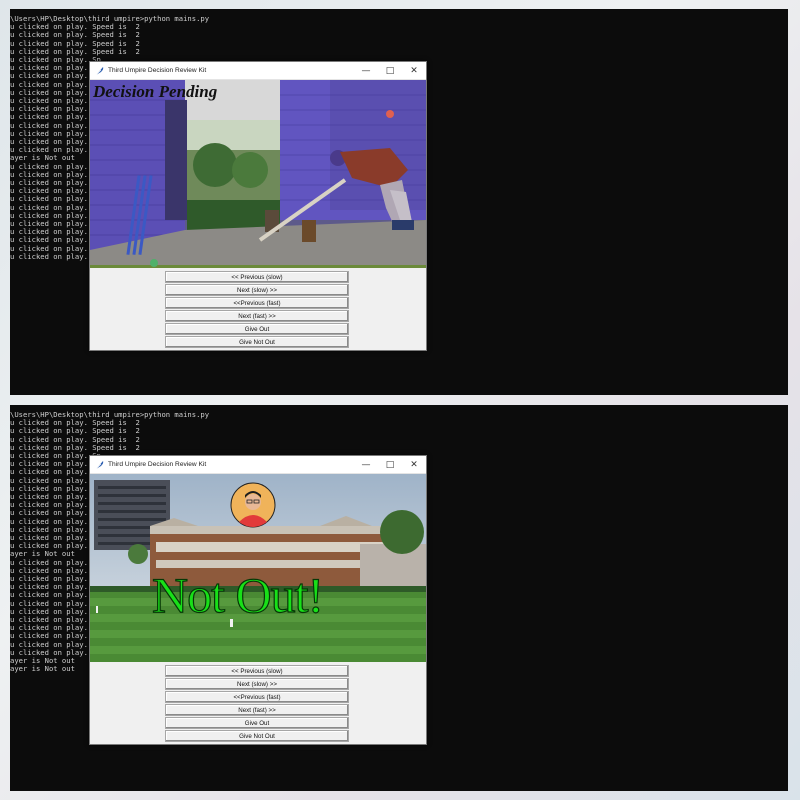  I want to click on video-frame: Decision Pending, so click(258, 174).